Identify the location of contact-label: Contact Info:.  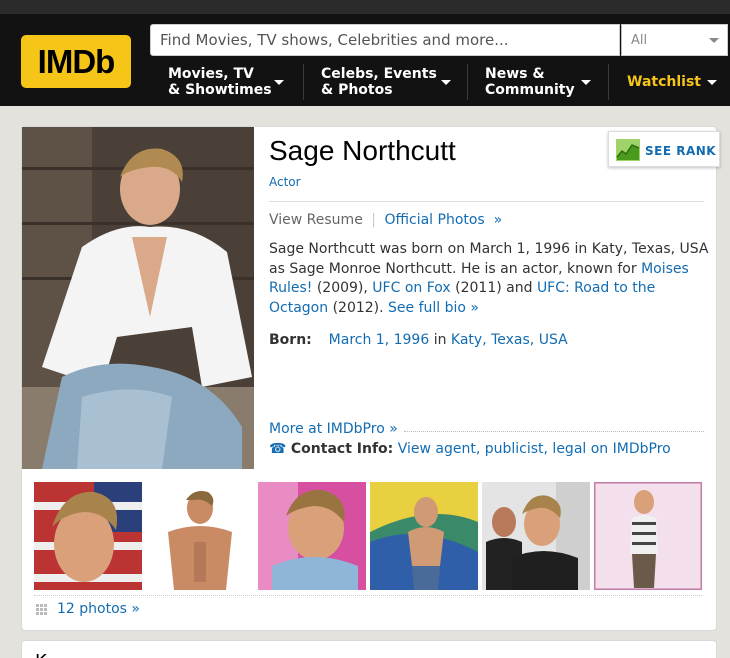
(342, 449).